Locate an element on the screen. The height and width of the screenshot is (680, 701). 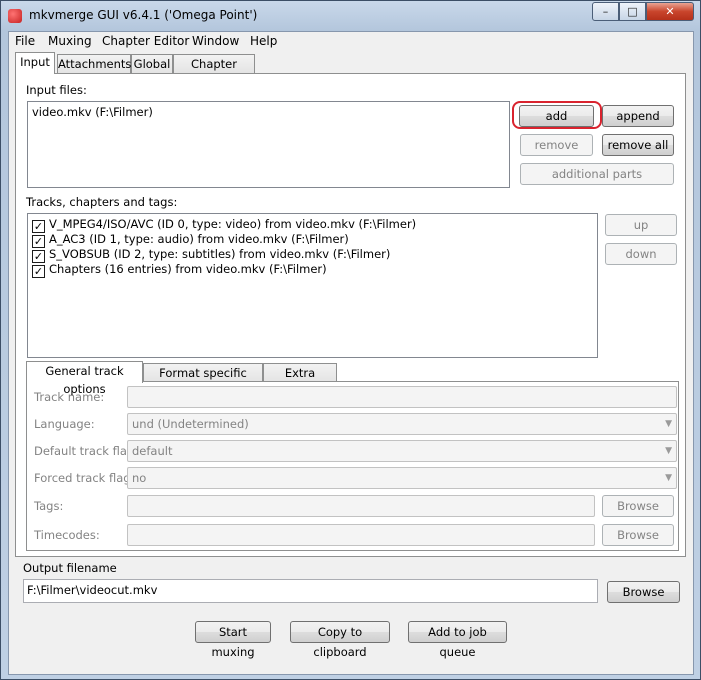
menu-help: Help is located at coordinates (263, 41).